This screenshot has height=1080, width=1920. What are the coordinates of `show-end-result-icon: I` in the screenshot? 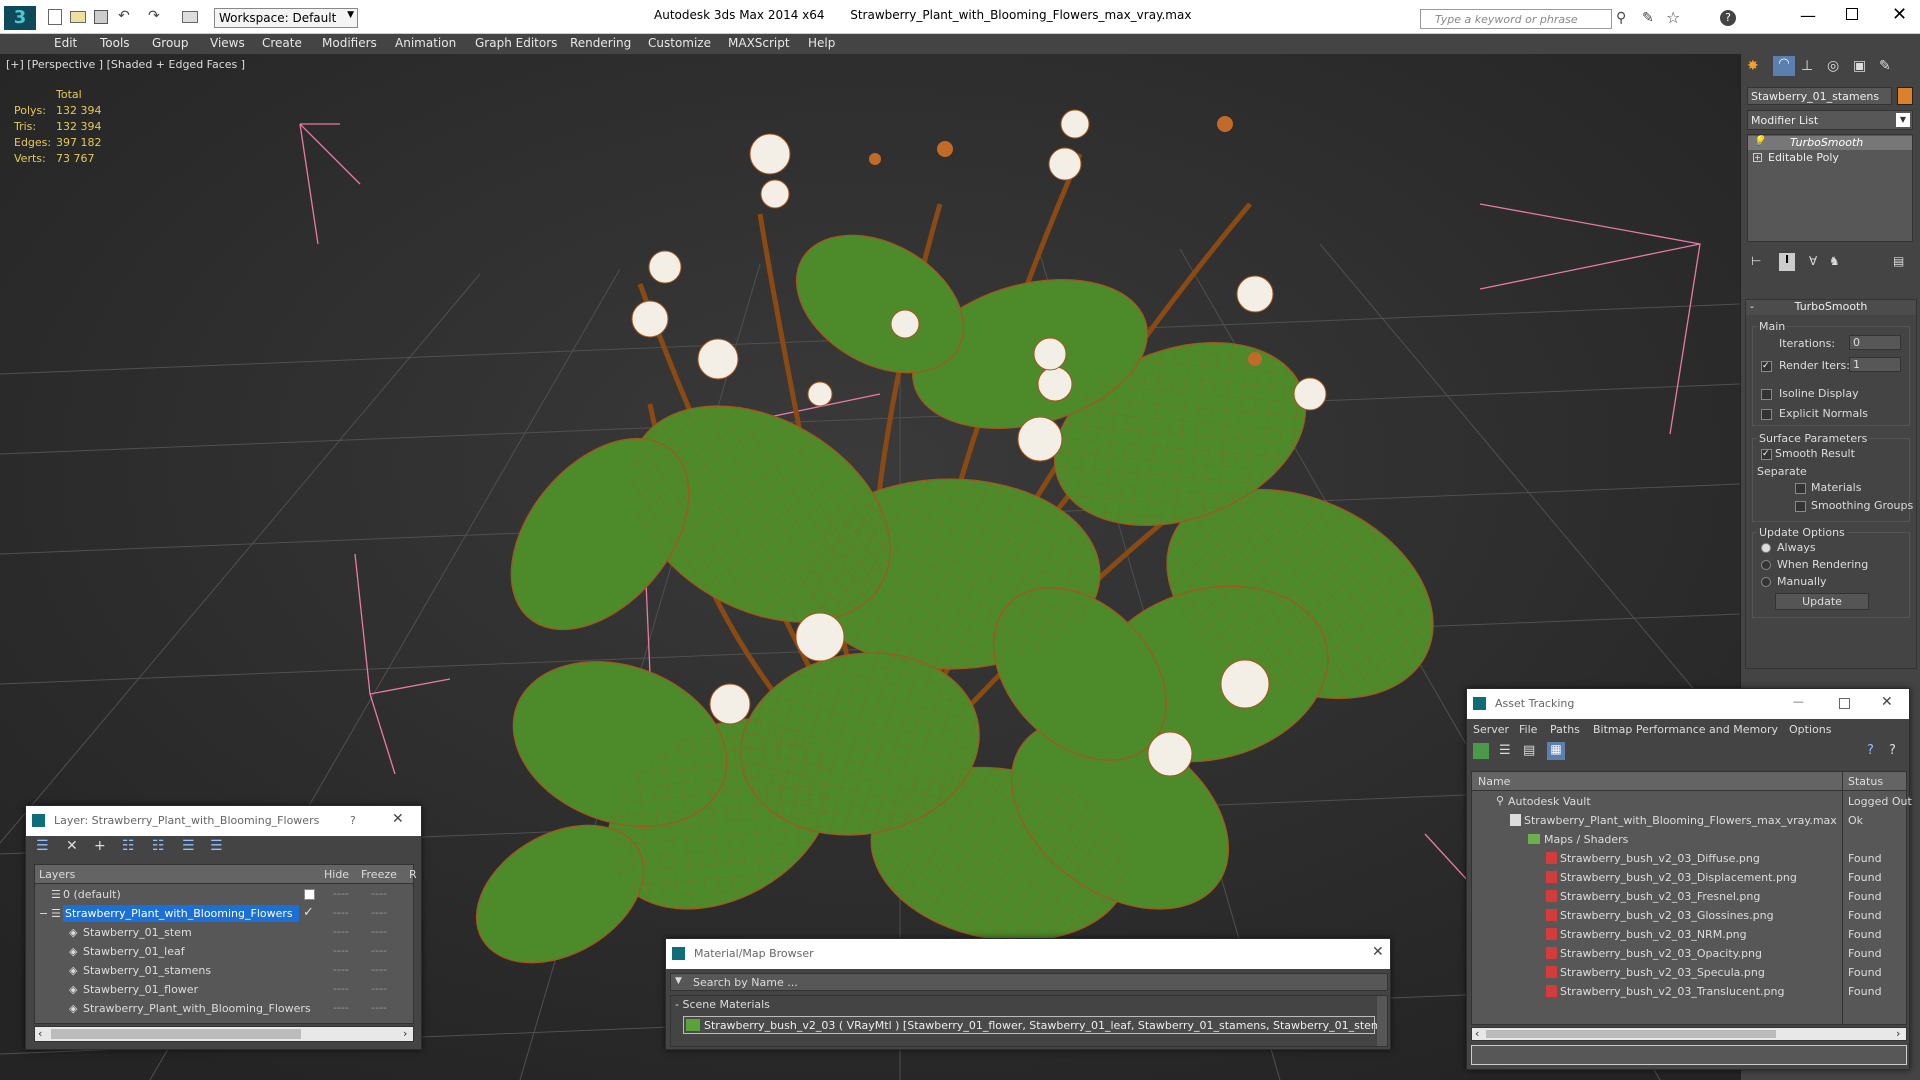 It's located at (1787, 262).